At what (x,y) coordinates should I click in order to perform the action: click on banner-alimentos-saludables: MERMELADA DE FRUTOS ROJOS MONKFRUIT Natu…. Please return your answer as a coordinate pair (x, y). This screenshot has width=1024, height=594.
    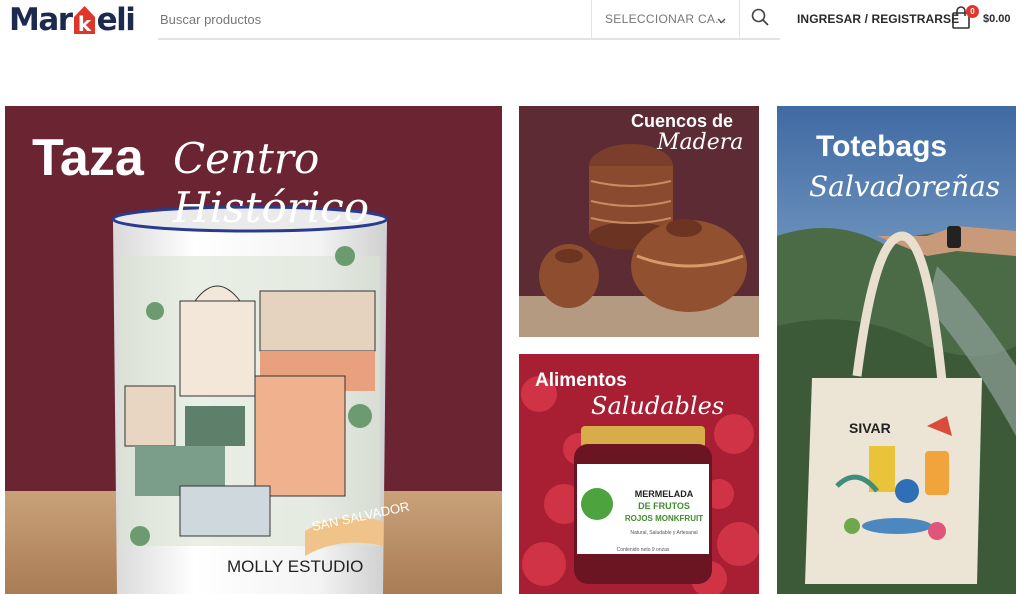
    Looking at the image, I should click on (639, 474).